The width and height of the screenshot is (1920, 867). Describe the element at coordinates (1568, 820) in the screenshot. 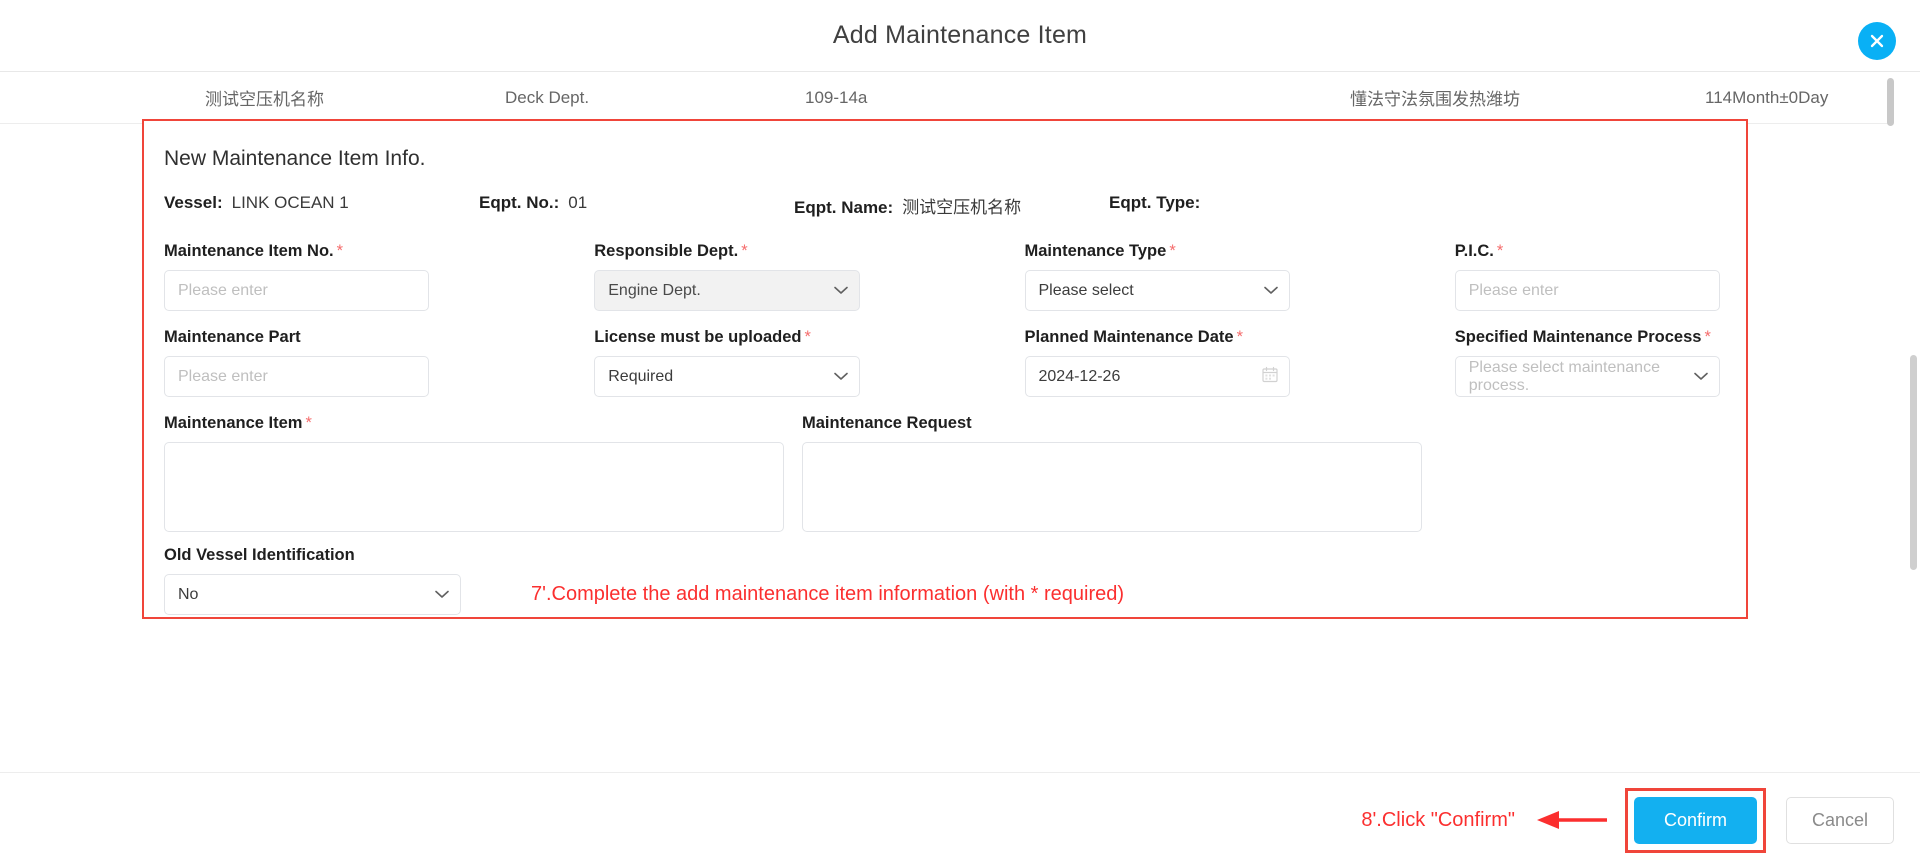

I see `annotation-arrow-icon` at that location.